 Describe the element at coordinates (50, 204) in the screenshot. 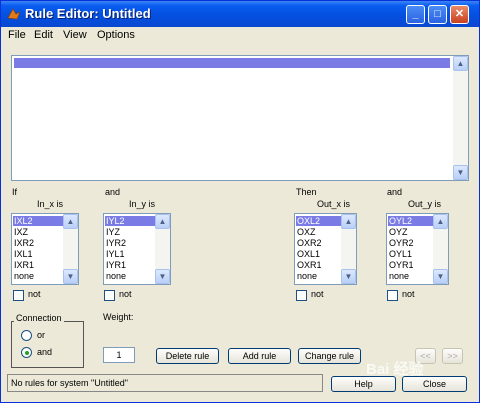

I see `input-x-label: In_x is` at that location.